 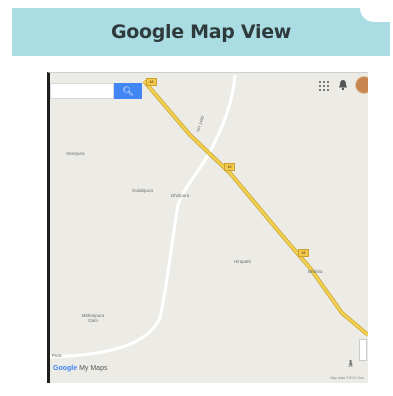 I want to click on search-icon: 🔍︎, so click(x=128, y=91).